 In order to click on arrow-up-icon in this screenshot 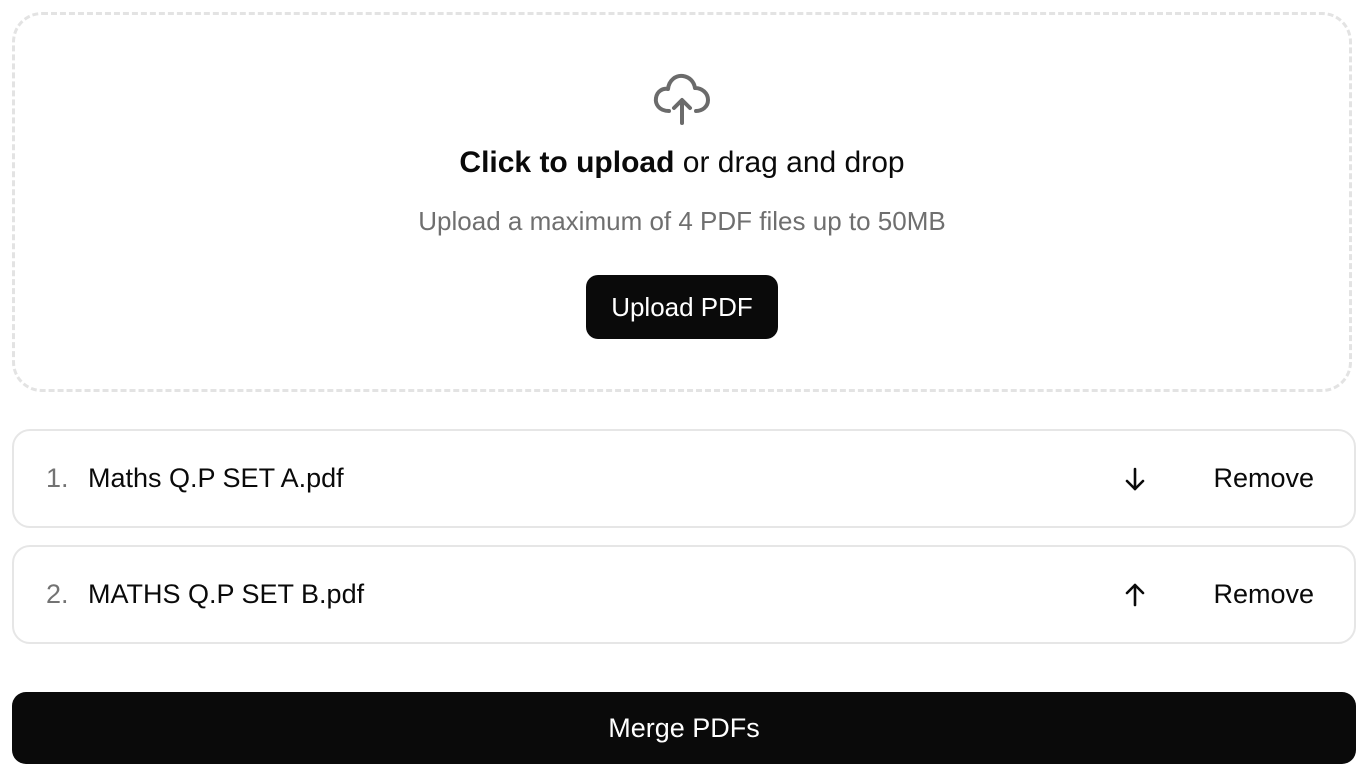, I will do `click(1135, 594)`.